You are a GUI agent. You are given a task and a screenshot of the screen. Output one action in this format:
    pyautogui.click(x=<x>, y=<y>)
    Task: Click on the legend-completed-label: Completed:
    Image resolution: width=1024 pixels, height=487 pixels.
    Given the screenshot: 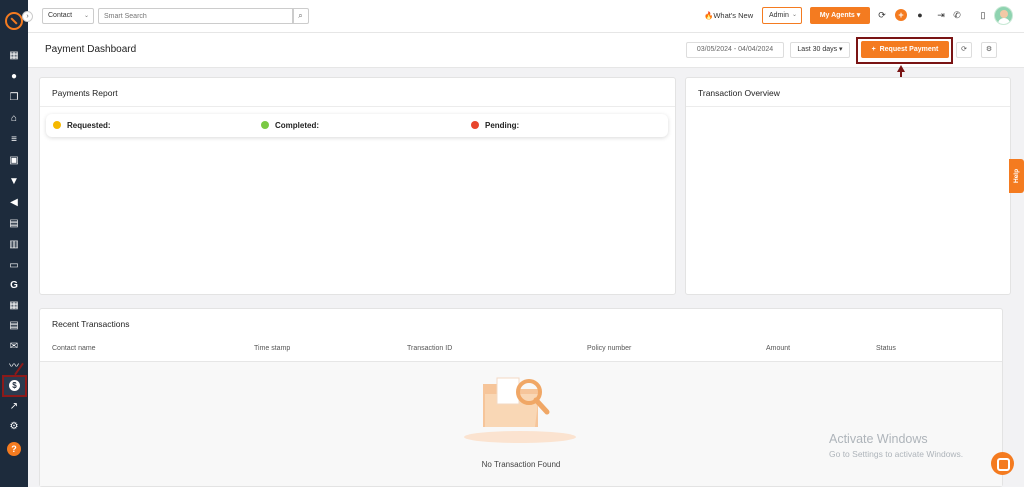 What is the action you would take?
    pyautogui.click(x=297, y=125)
    